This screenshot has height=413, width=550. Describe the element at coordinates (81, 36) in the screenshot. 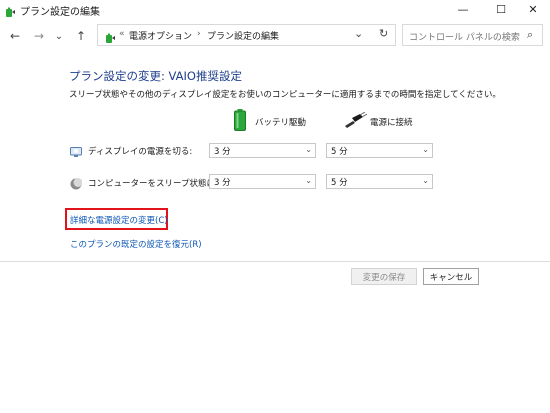

I see `up-button: ↑` at that location.